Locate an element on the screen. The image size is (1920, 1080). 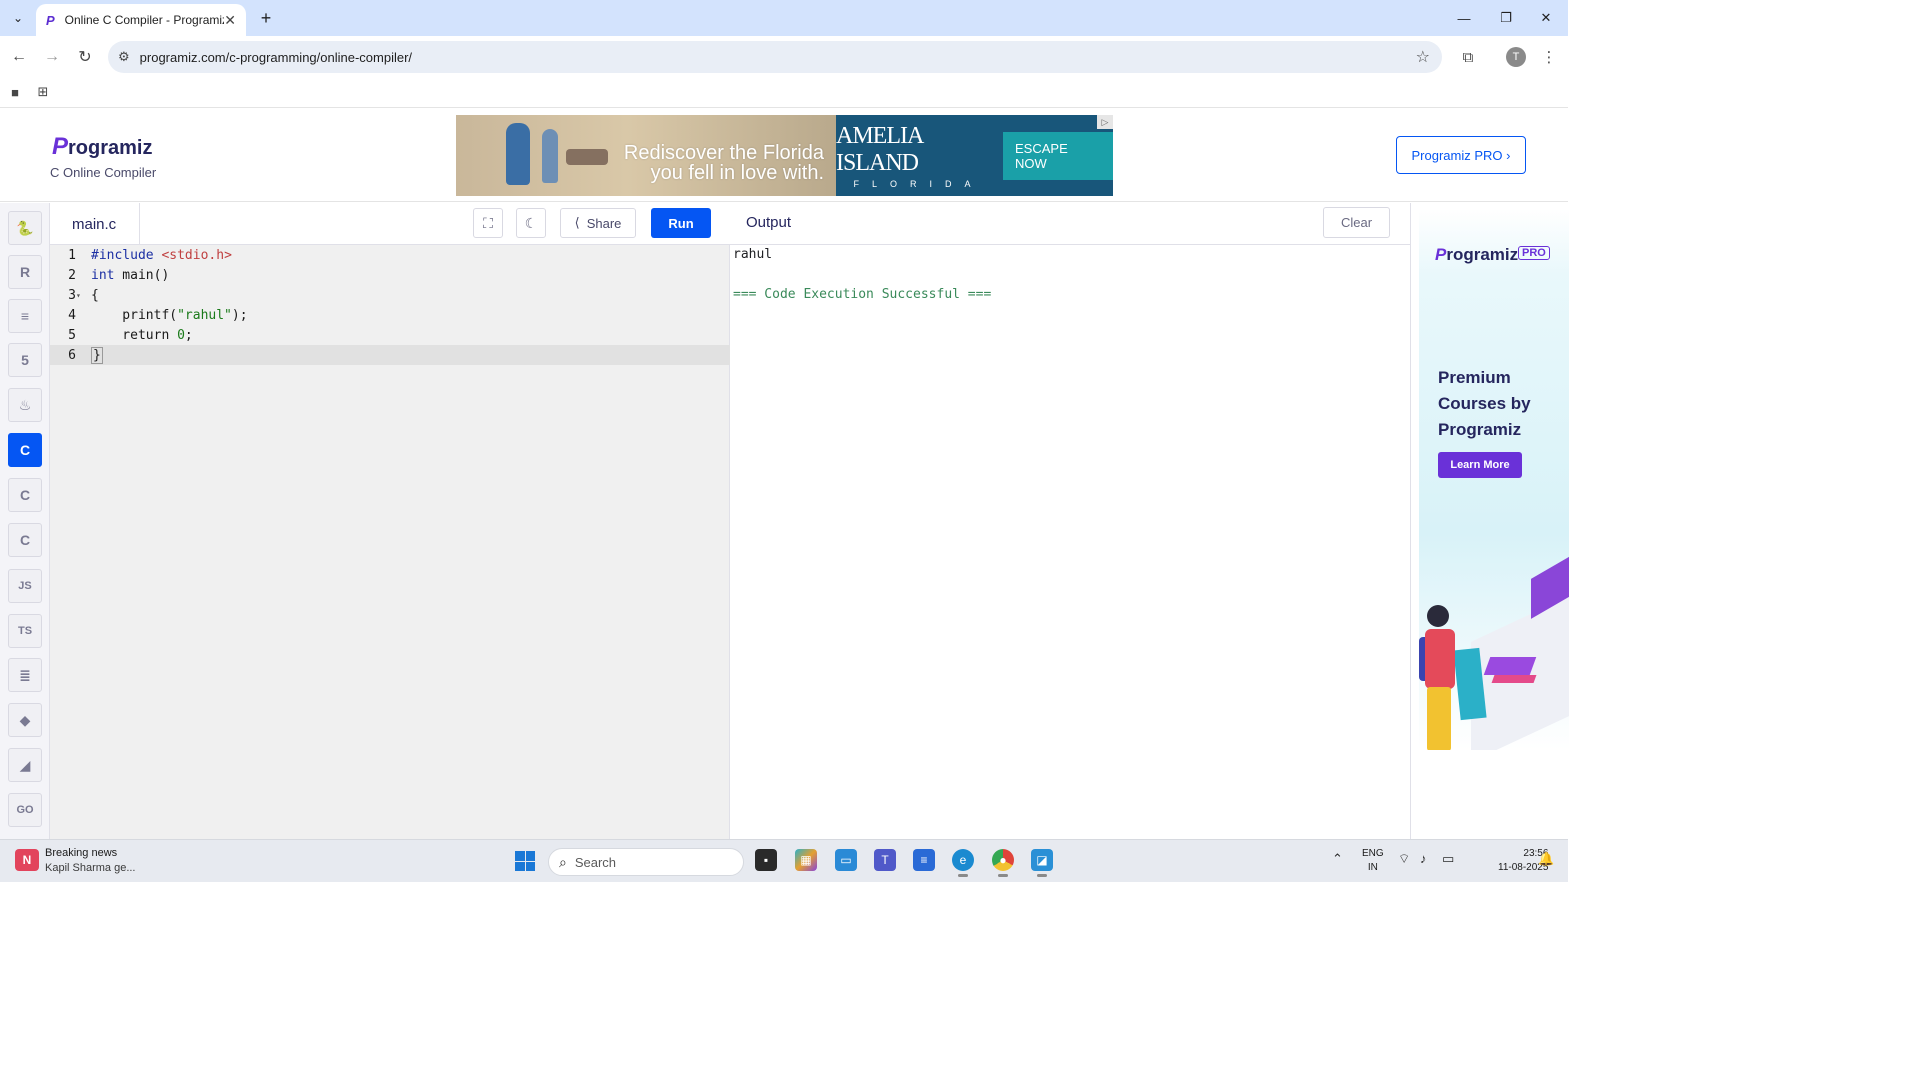
code-line: 4 printf("rahul"); is located at coordinates (390, 315).